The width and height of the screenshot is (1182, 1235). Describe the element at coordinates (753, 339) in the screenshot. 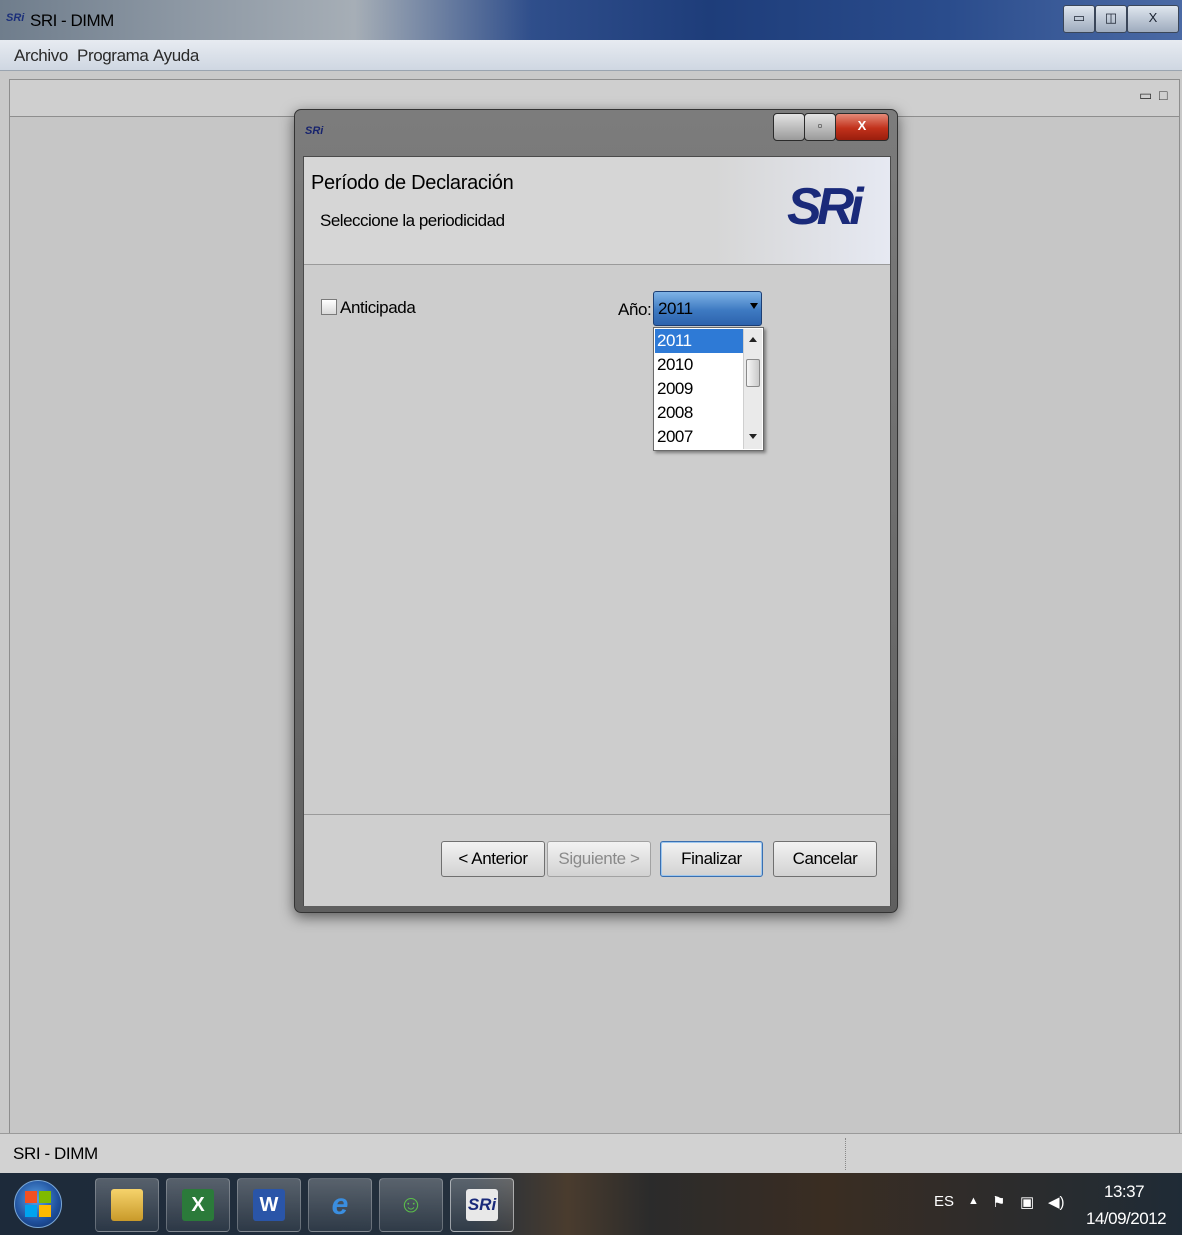

I see `scroll-up-icon` at that location.